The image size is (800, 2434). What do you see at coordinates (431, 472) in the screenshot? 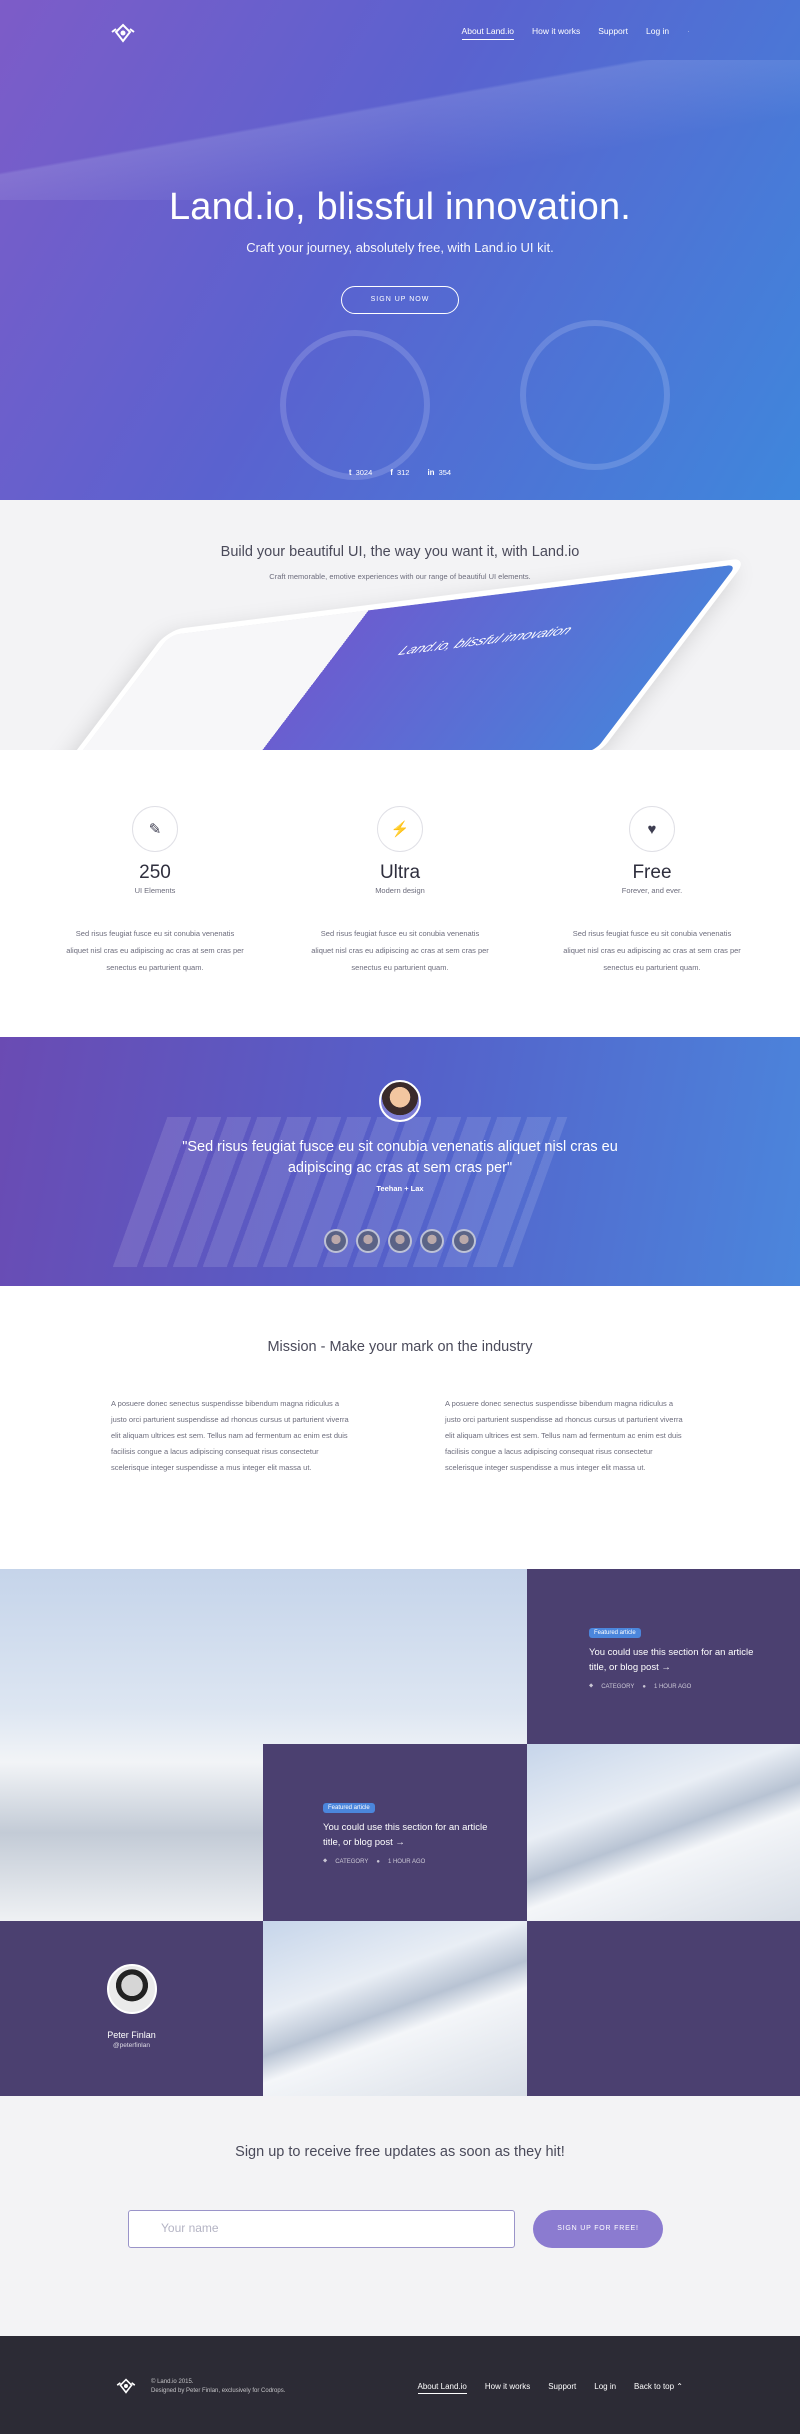
I see `linkedin-icon: in` at bounding box center [431, 472].